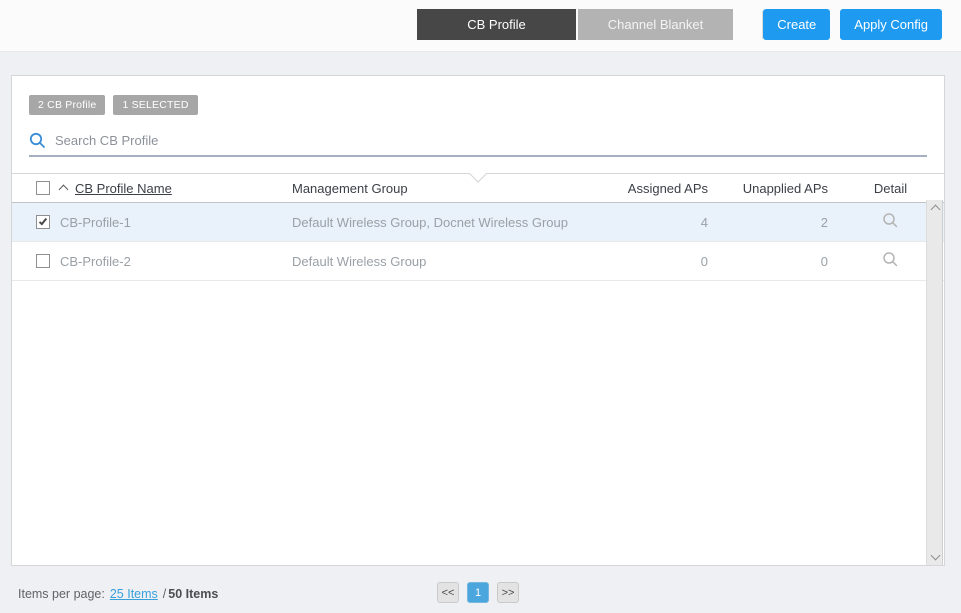 The width and height of the screenshot is (961, 613). Describe the element at coordinates (890, 188) in the screenshot. I see `header-detail: Detail` at that location.